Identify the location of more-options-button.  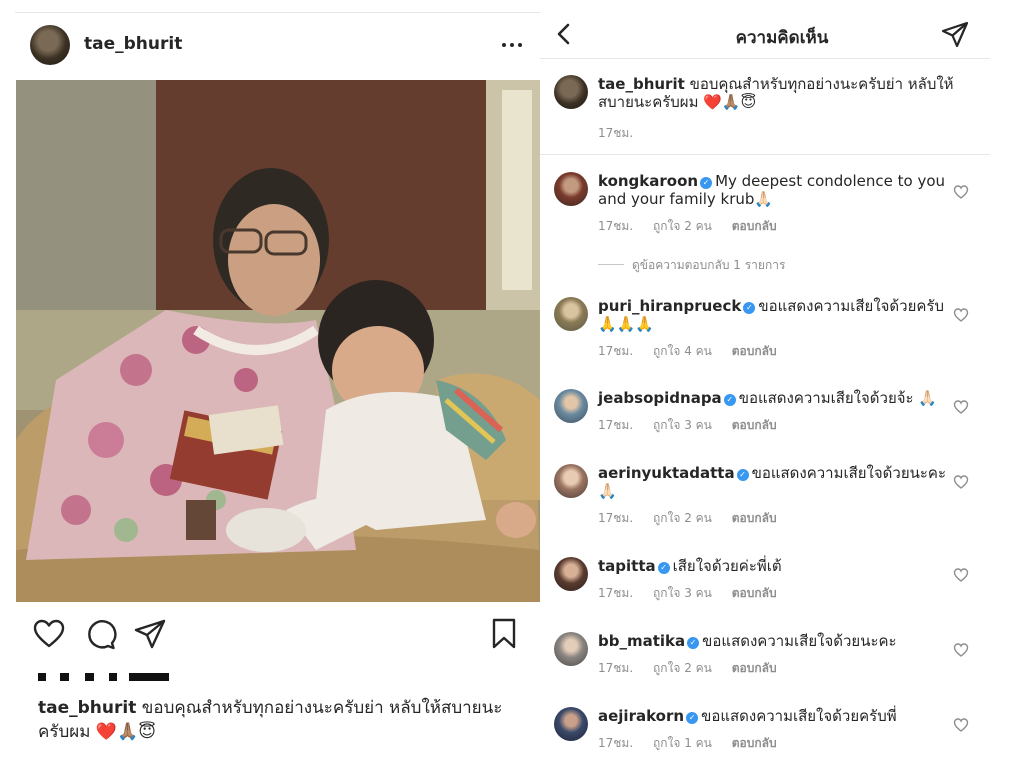
(512, 44).